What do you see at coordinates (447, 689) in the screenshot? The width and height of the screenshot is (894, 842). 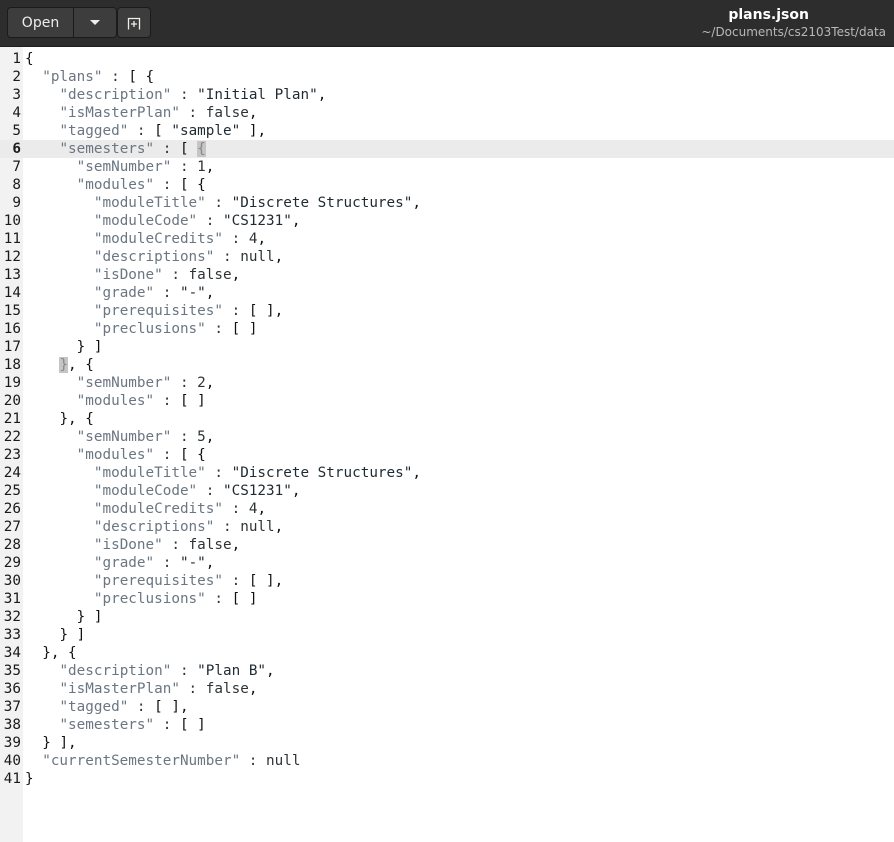 I see `code-line: 36 "isMasterPlan" : false,` at bounding box center [447, 689].